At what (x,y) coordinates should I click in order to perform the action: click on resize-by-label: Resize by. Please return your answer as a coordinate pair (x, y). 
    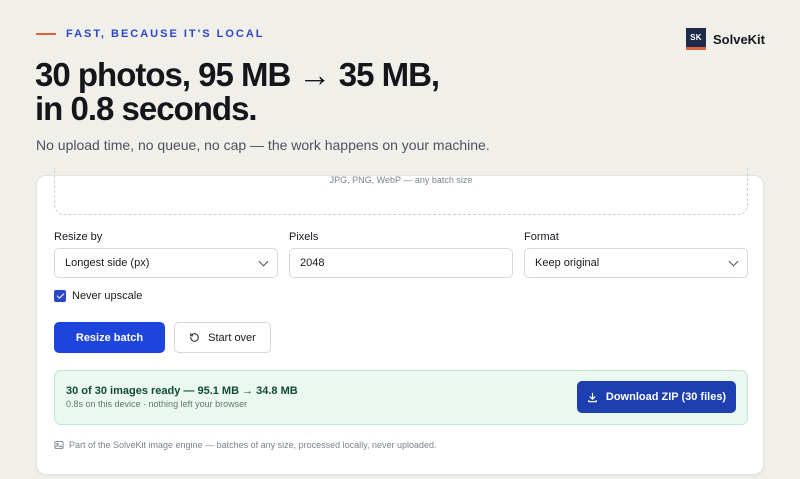
    Looking at the image, I should click on (78, 237).